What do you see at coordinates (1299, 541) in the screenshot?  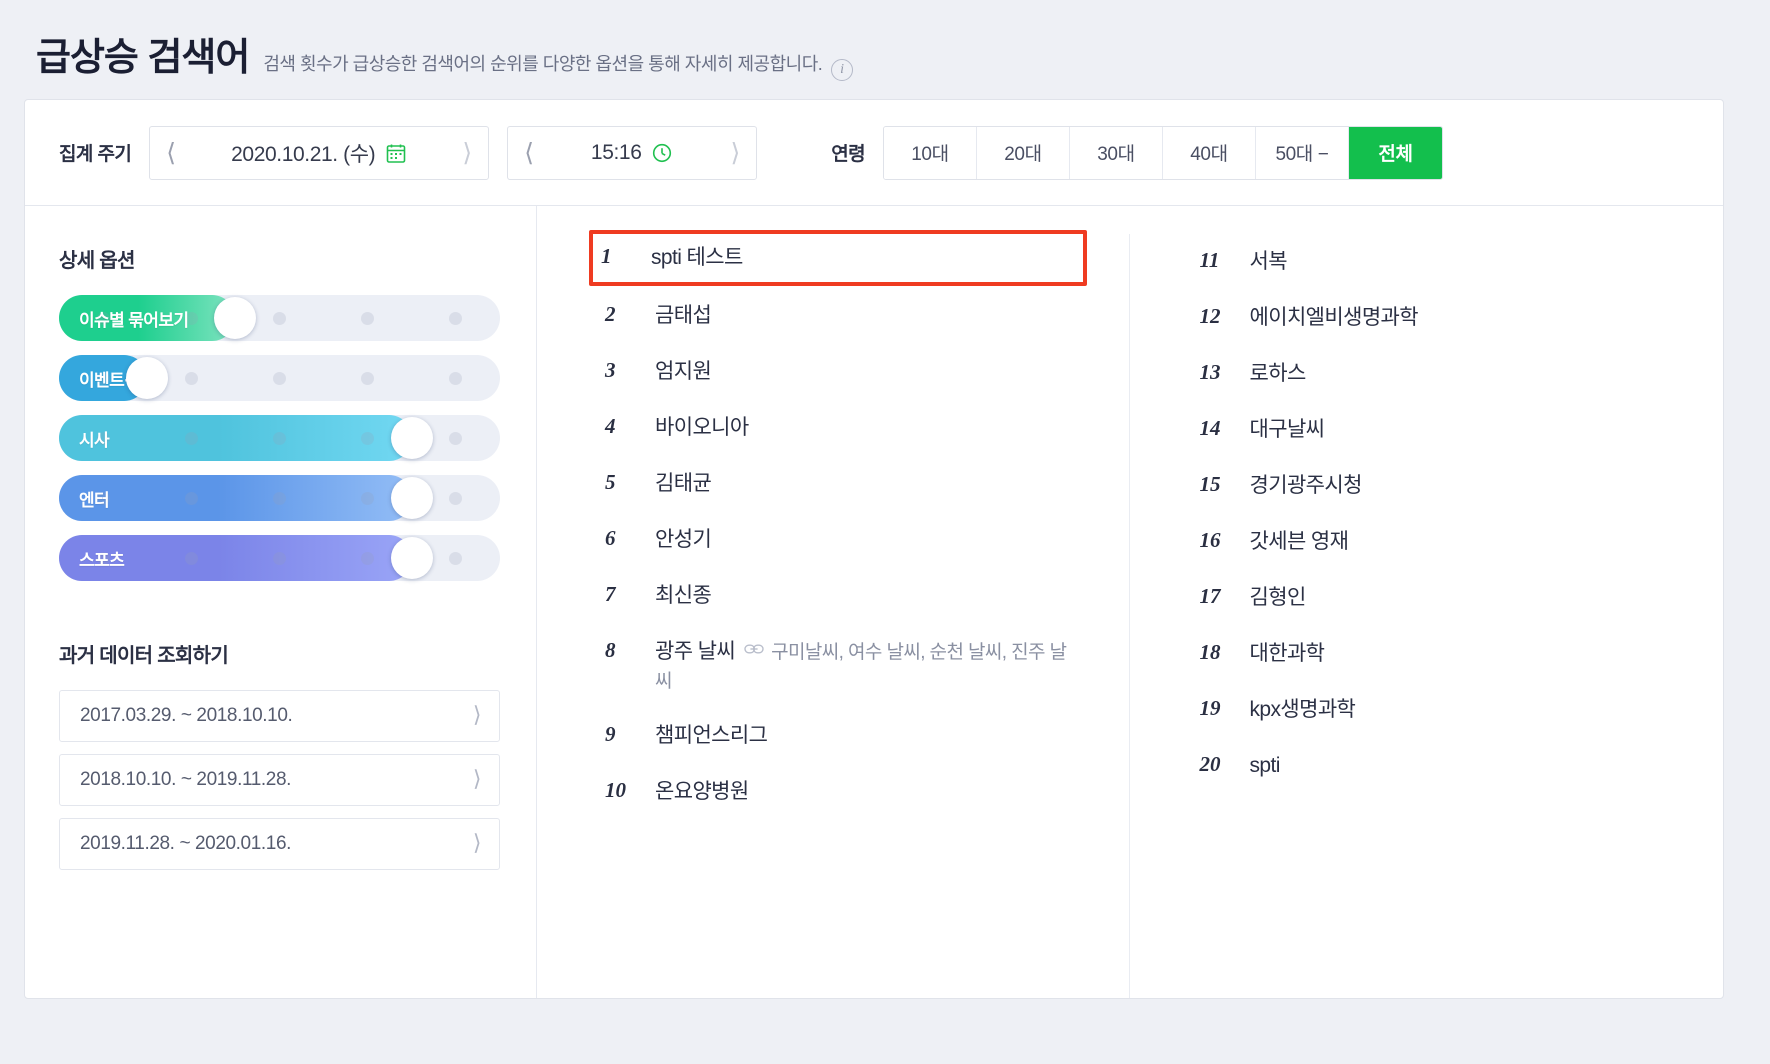 I see `rank-keyword: 갓세븐 영재` at bounding box center [1299, 541].